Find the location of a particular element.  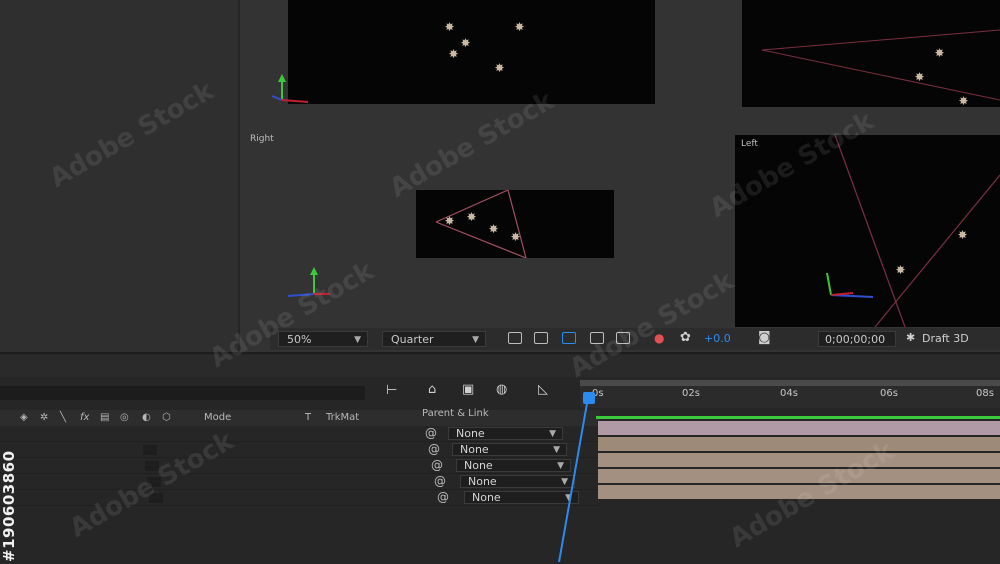

current-time-display: 0;00;00;00 is located at coordinates (857, 339).